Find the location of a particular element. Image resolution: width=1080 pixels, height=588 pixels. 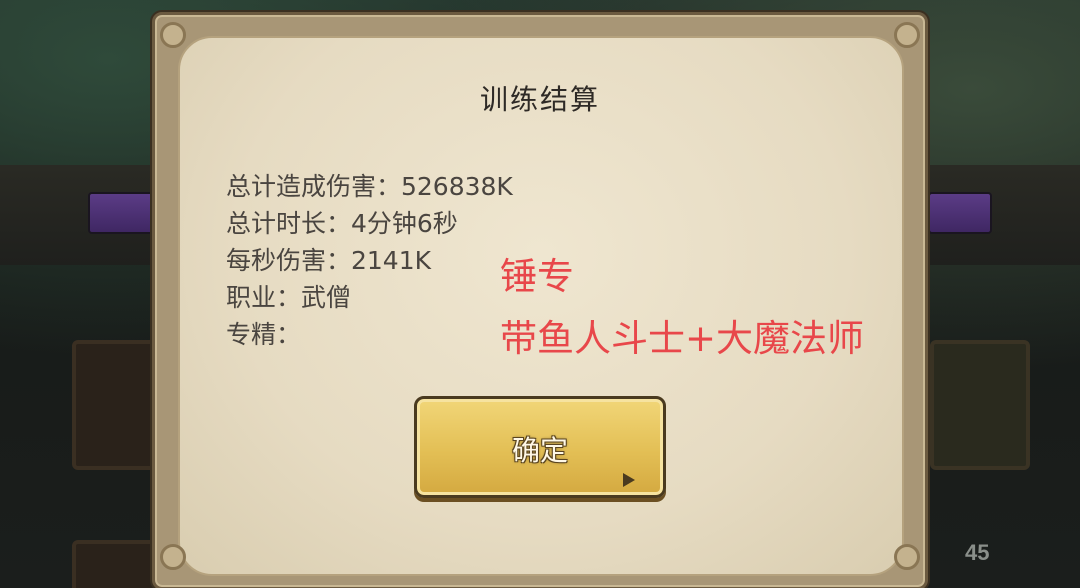

annotation-line-1: 锤专 is located at coordinates (537, 276).